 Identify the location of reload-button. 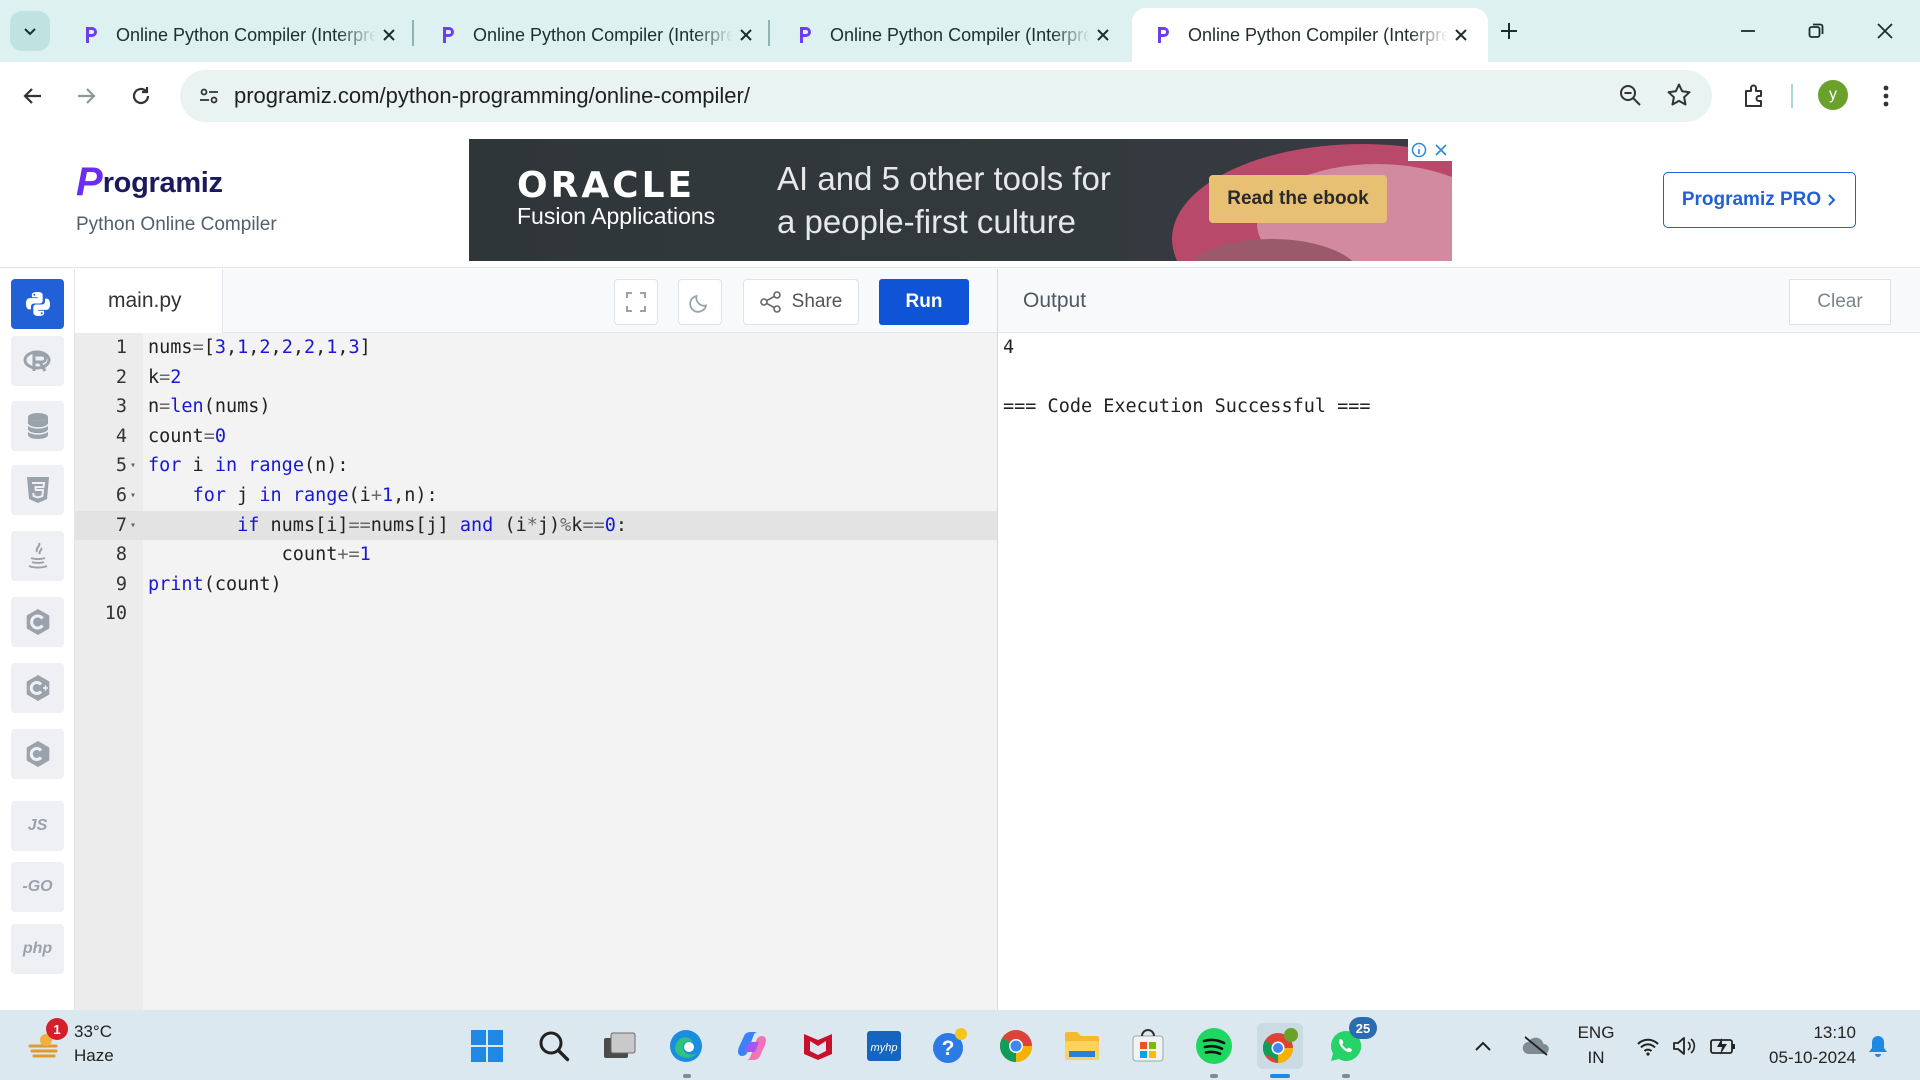
(141, 96).